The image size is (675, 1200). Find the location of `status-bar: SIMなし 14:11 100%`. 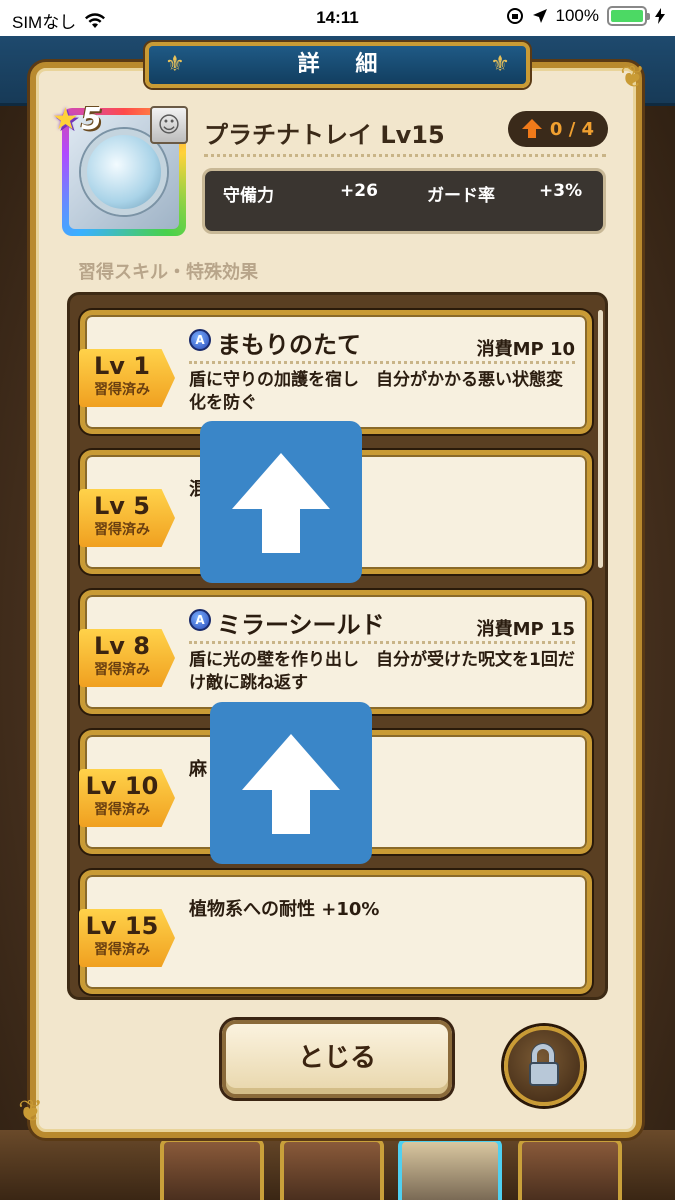

status-bar: SIMなし 14:11 100% is located at coordinates (337, 18).